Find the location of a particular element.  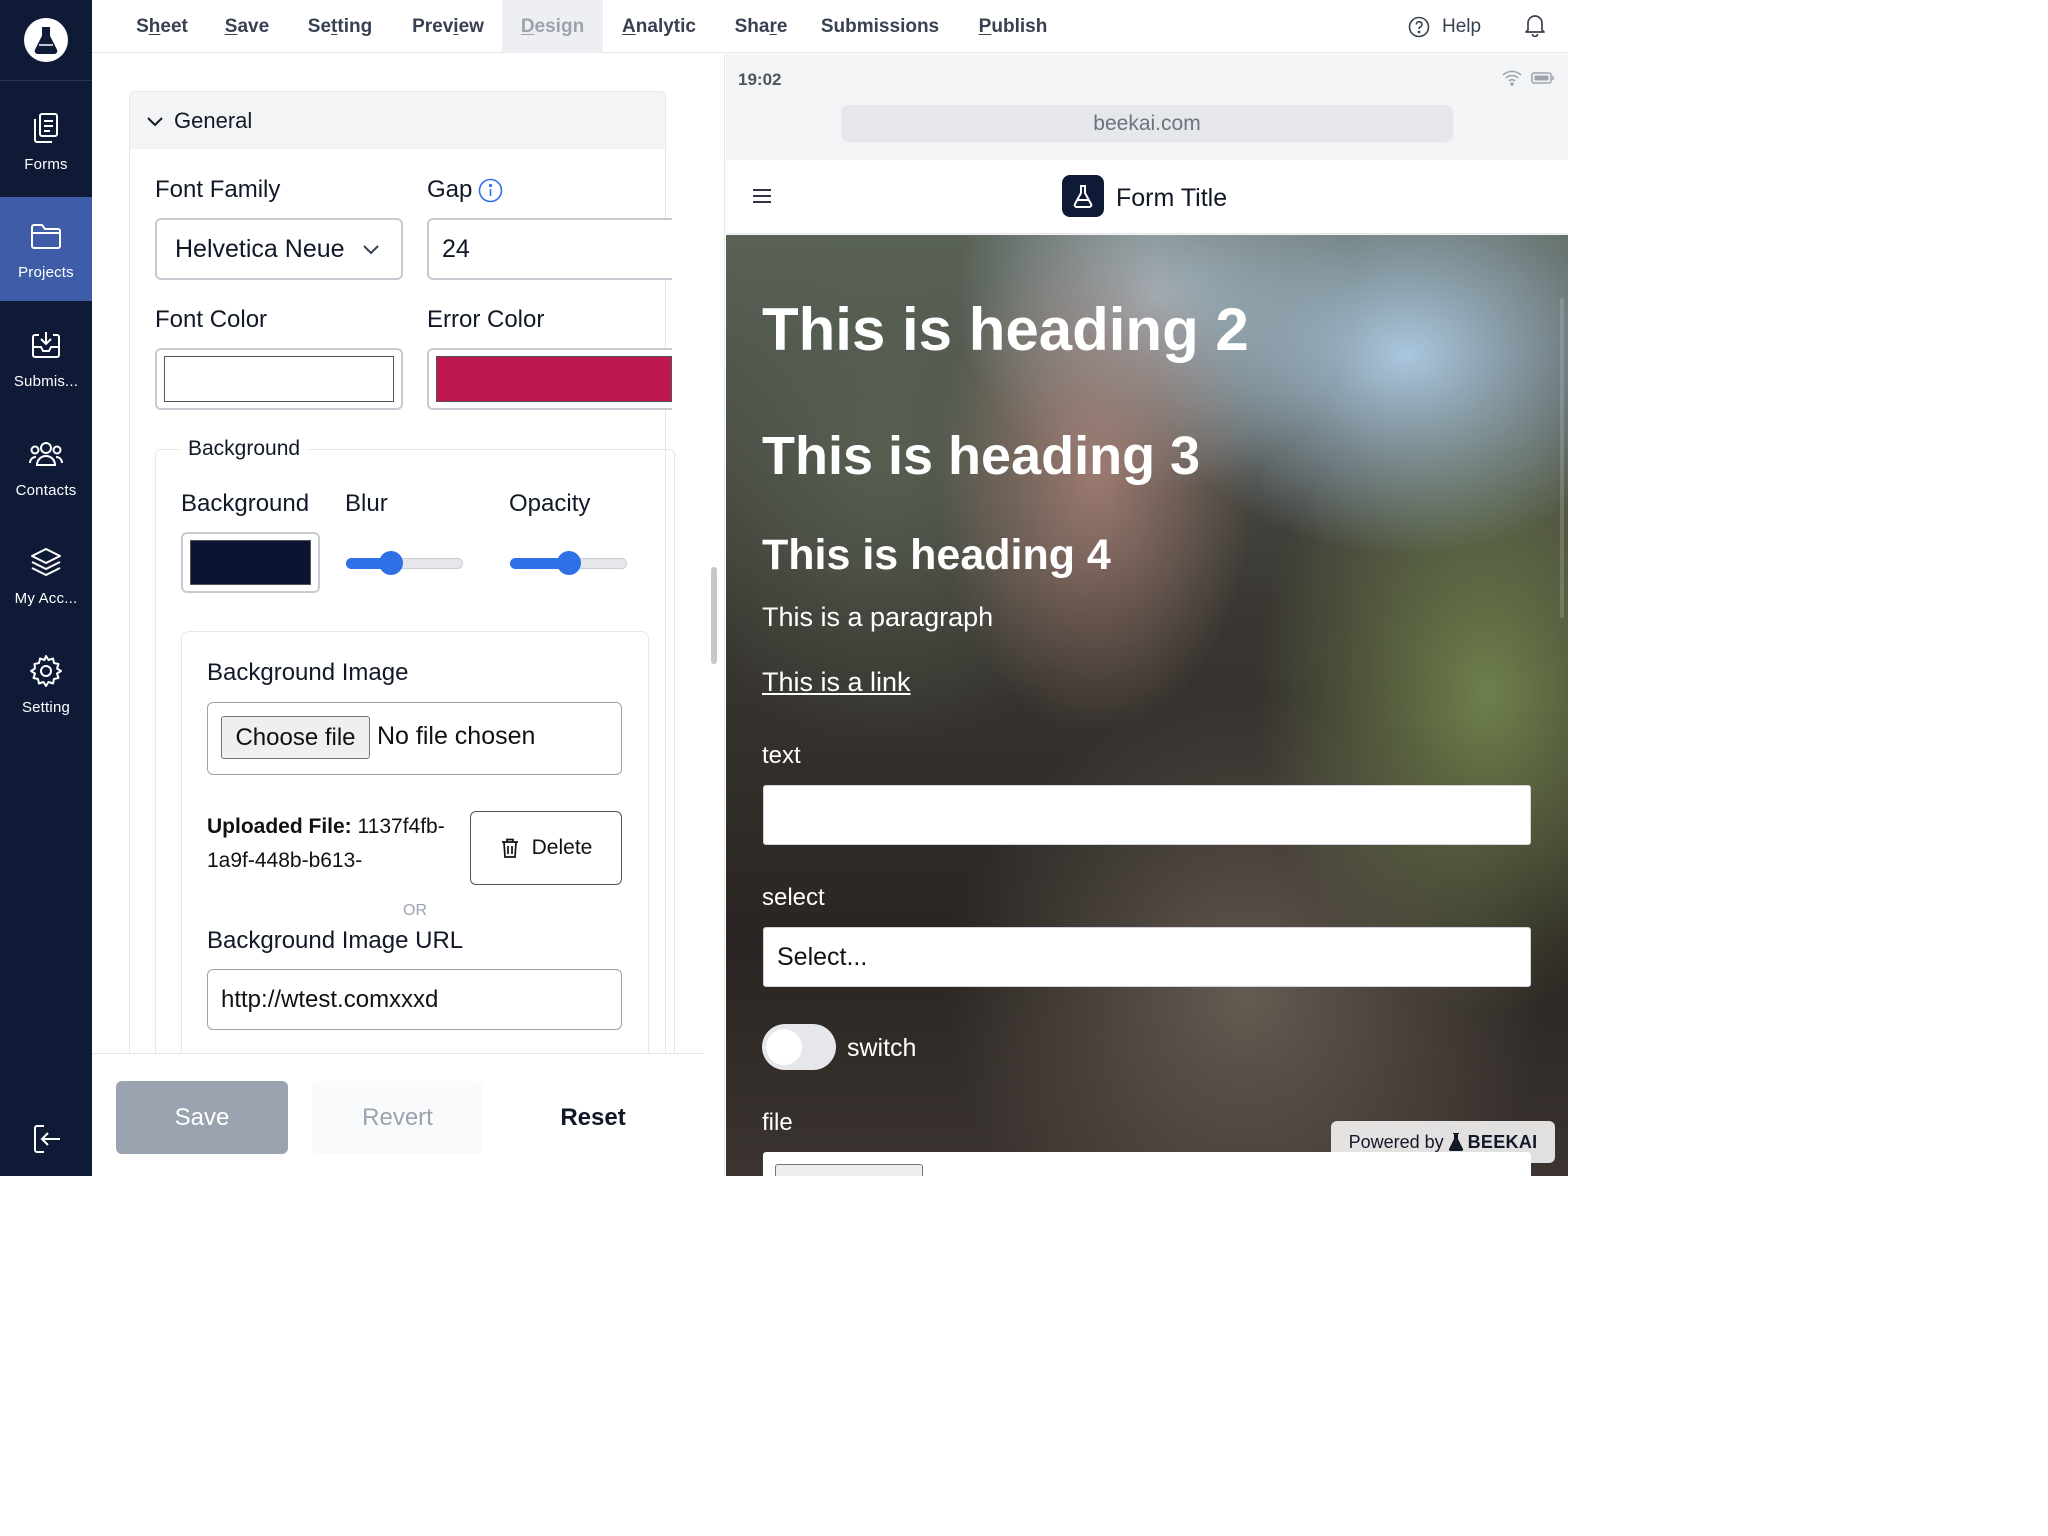

menu-icon is located at coordinates (762, 196).